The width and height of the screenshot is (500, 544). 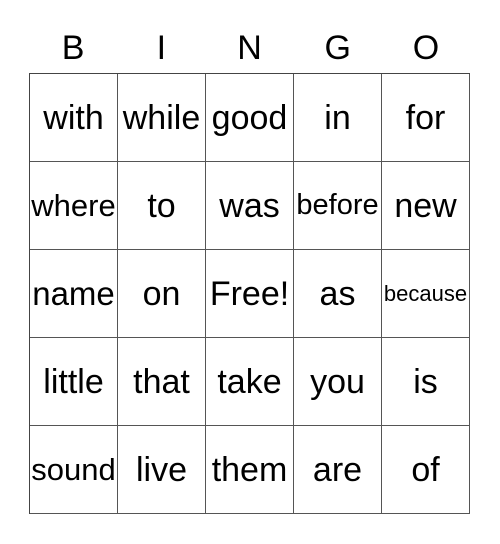 I want to click on cell-word: for, so click(x=425, y=117).